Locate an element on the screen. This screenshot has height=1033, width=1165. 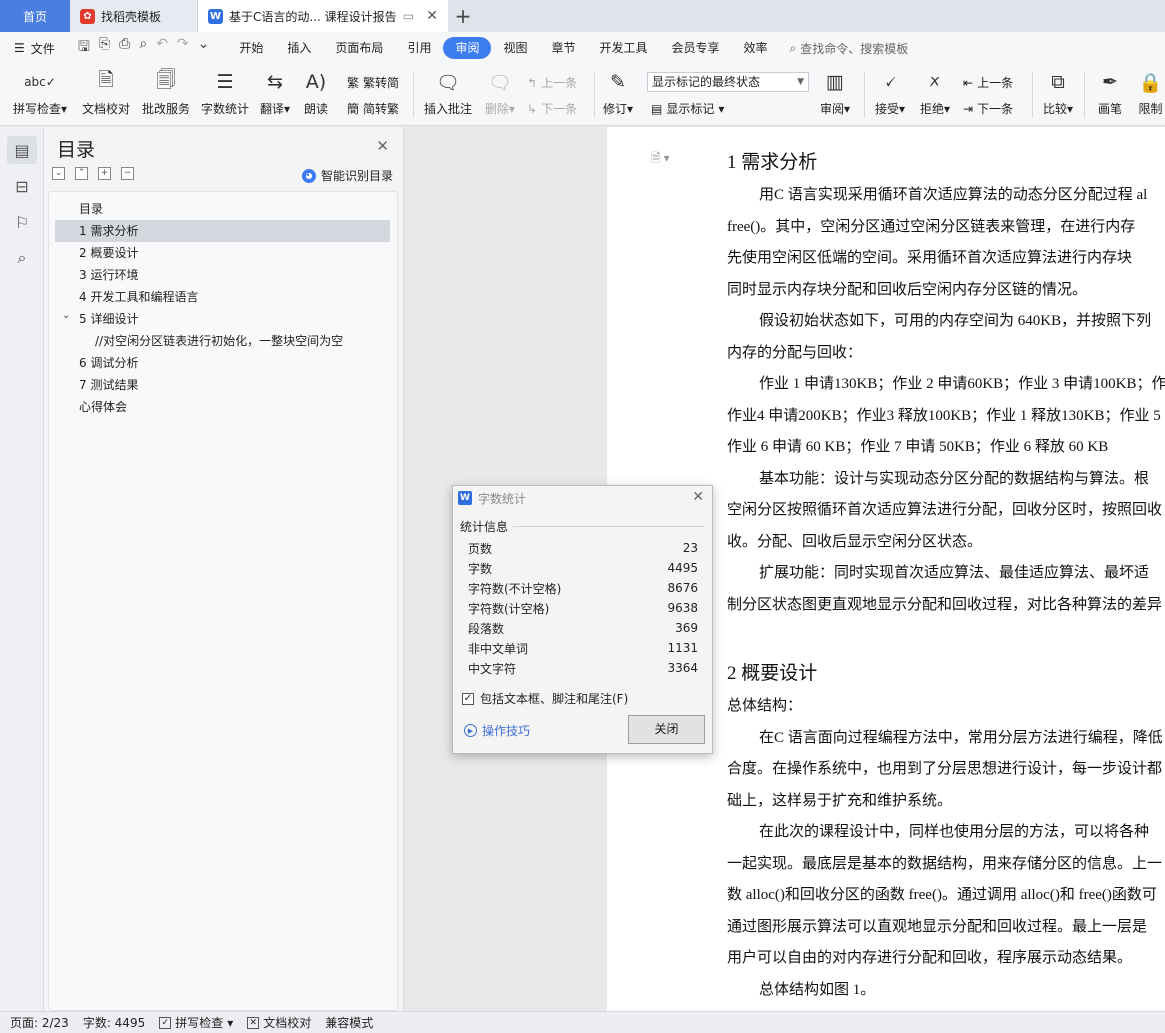
menu-tab: 页面布局 is located at coordinates (359, 48).